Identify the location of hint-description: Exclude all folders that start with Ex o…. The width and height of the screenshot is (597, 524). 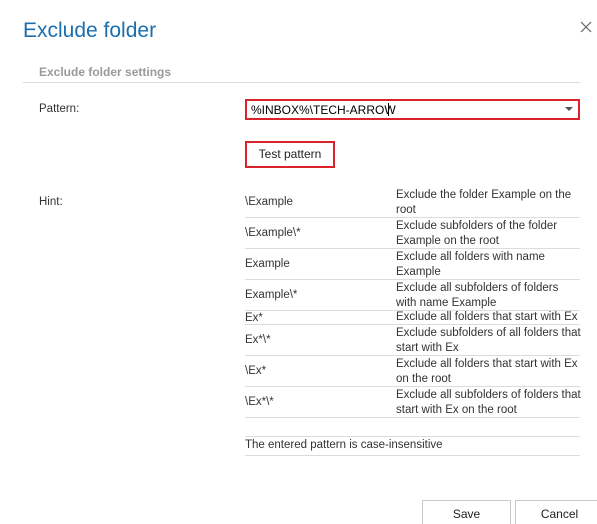
(487, 371).